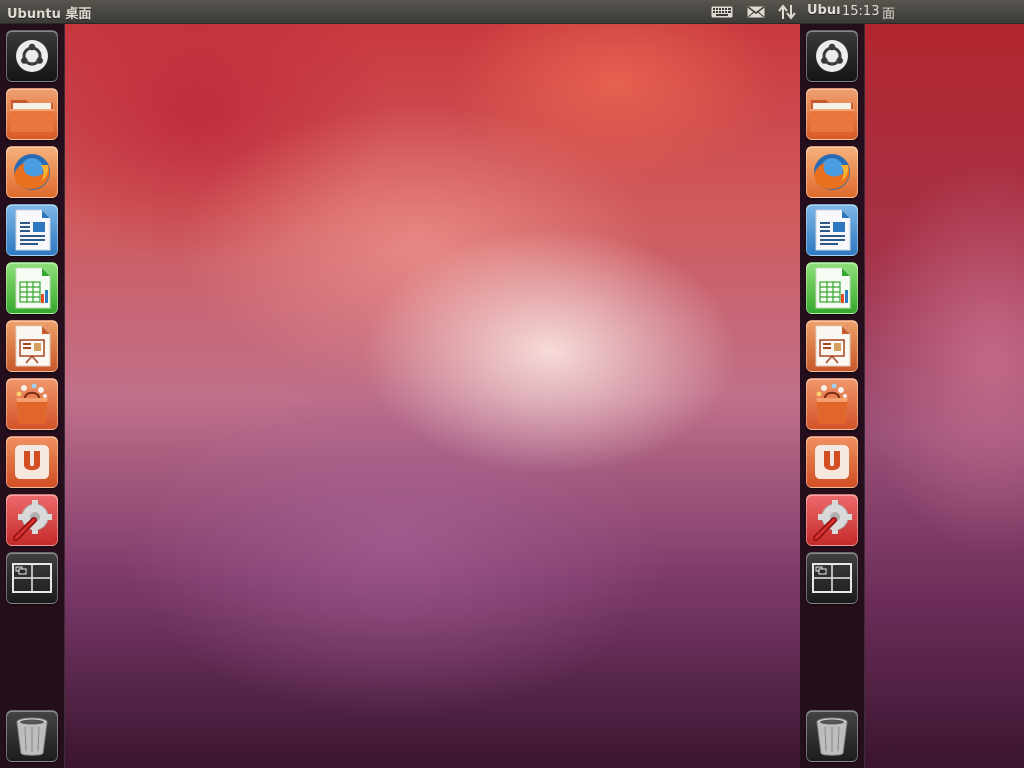 The image size is (1024, 768). What do you see at coordinates (824, 10) in the screenshot?
I see `window-title-secondary: Ubuı` at bounding box center [824, 10].